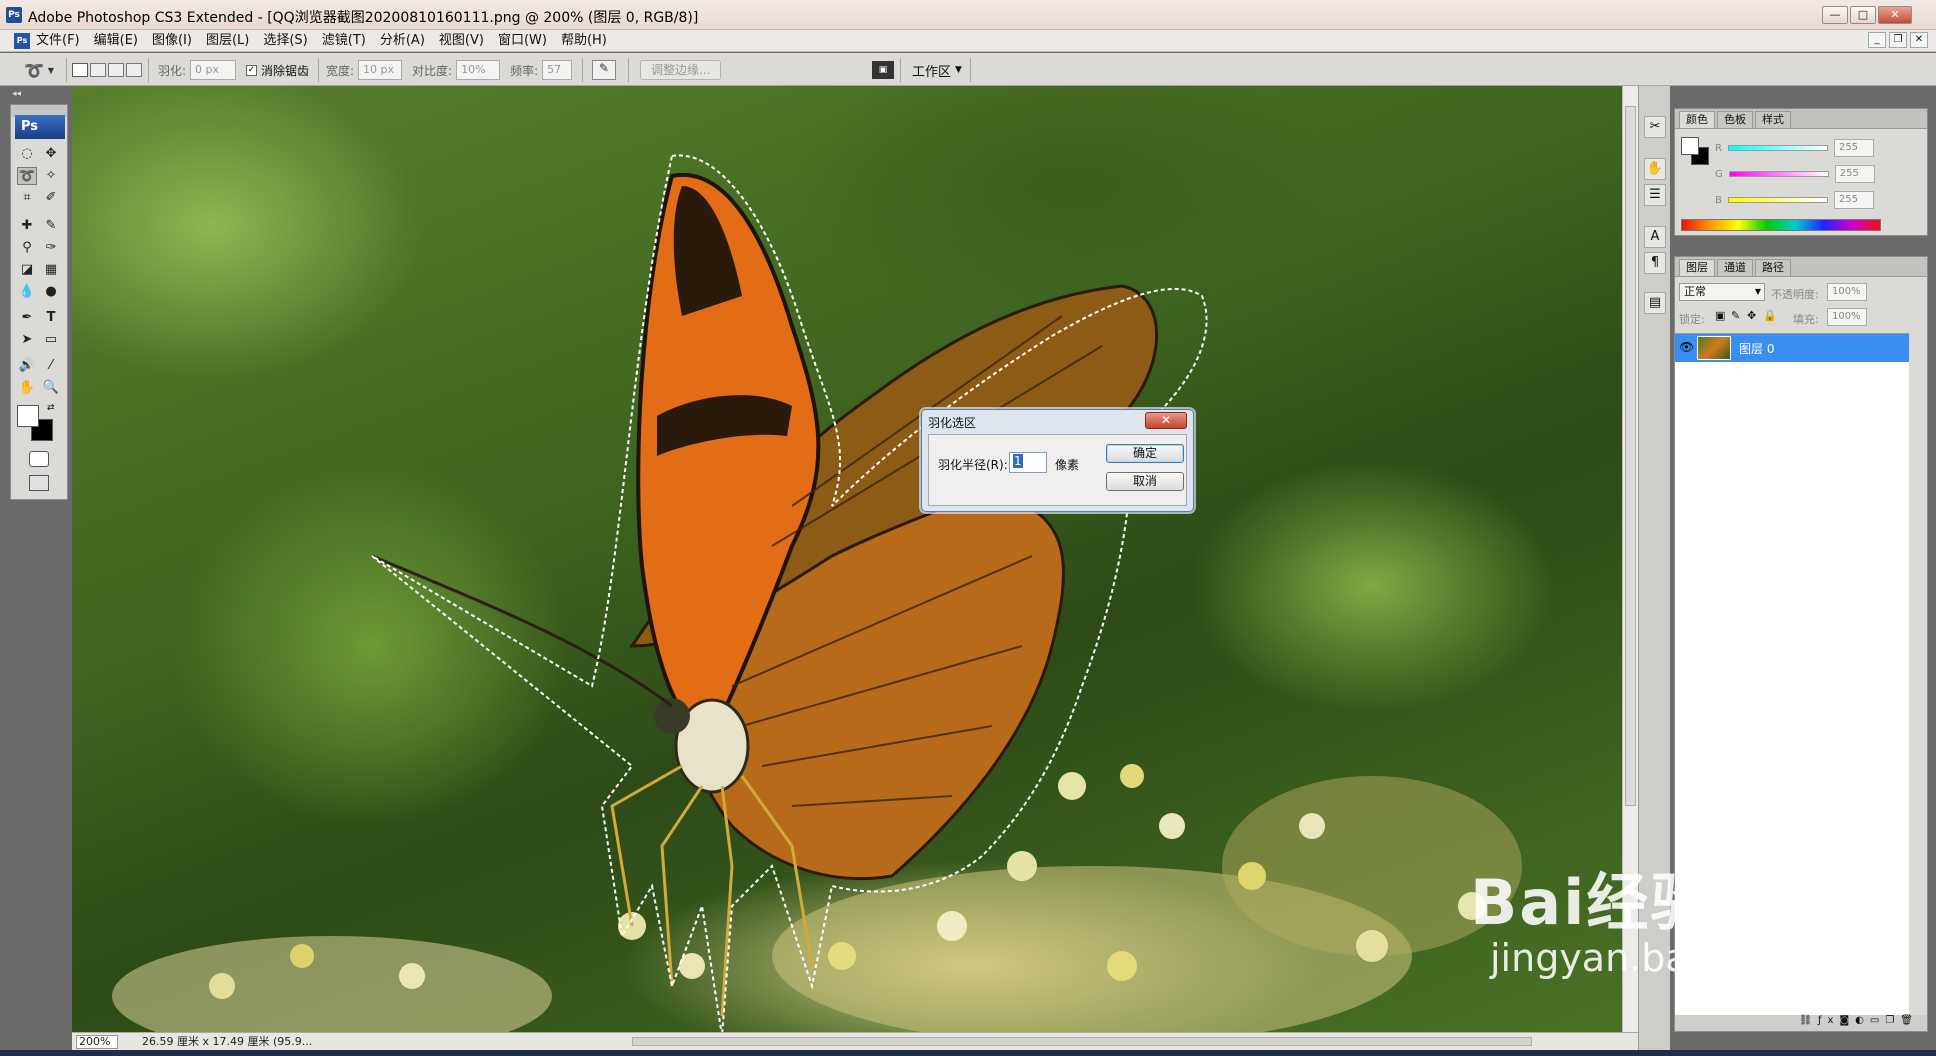 The height and width of the screenshot is (1056, 1936). What do you see at coordinates (1166, 420) in the screenshot?
I see `dialog-close-button: ✕` at bounding box center [1166, 420].